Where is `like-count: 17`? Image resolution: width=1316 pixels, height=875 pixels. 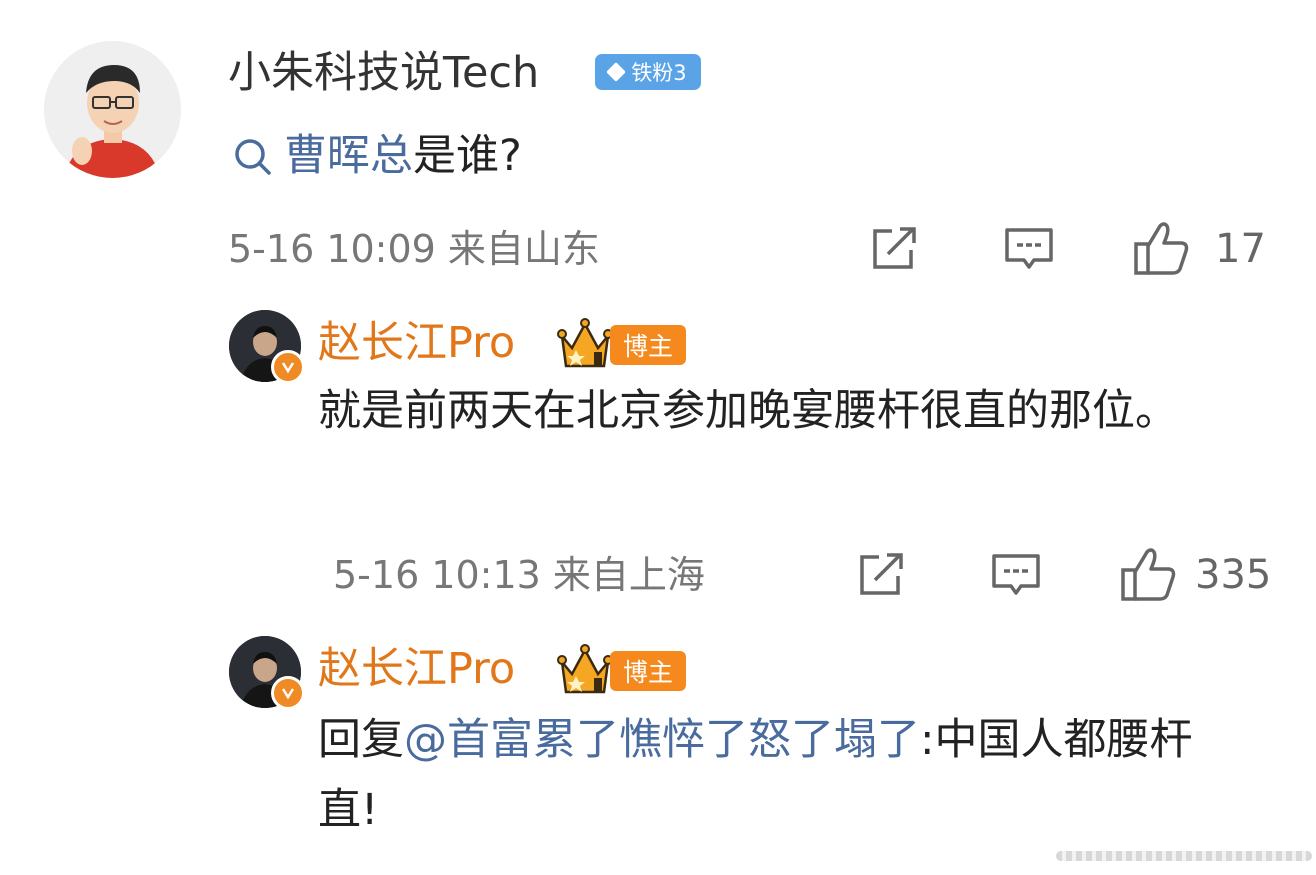
like-count: 17 is located at coordinates (1240, 249).